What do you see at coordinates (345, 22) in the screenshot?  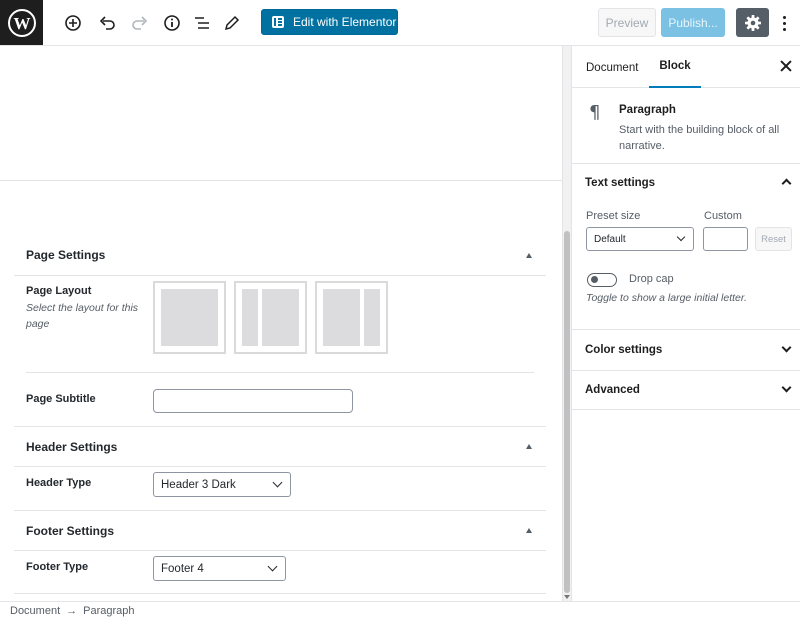 I see `edit-with-elementor-label: Edit with Elementor` at bounding box center [345, 22].